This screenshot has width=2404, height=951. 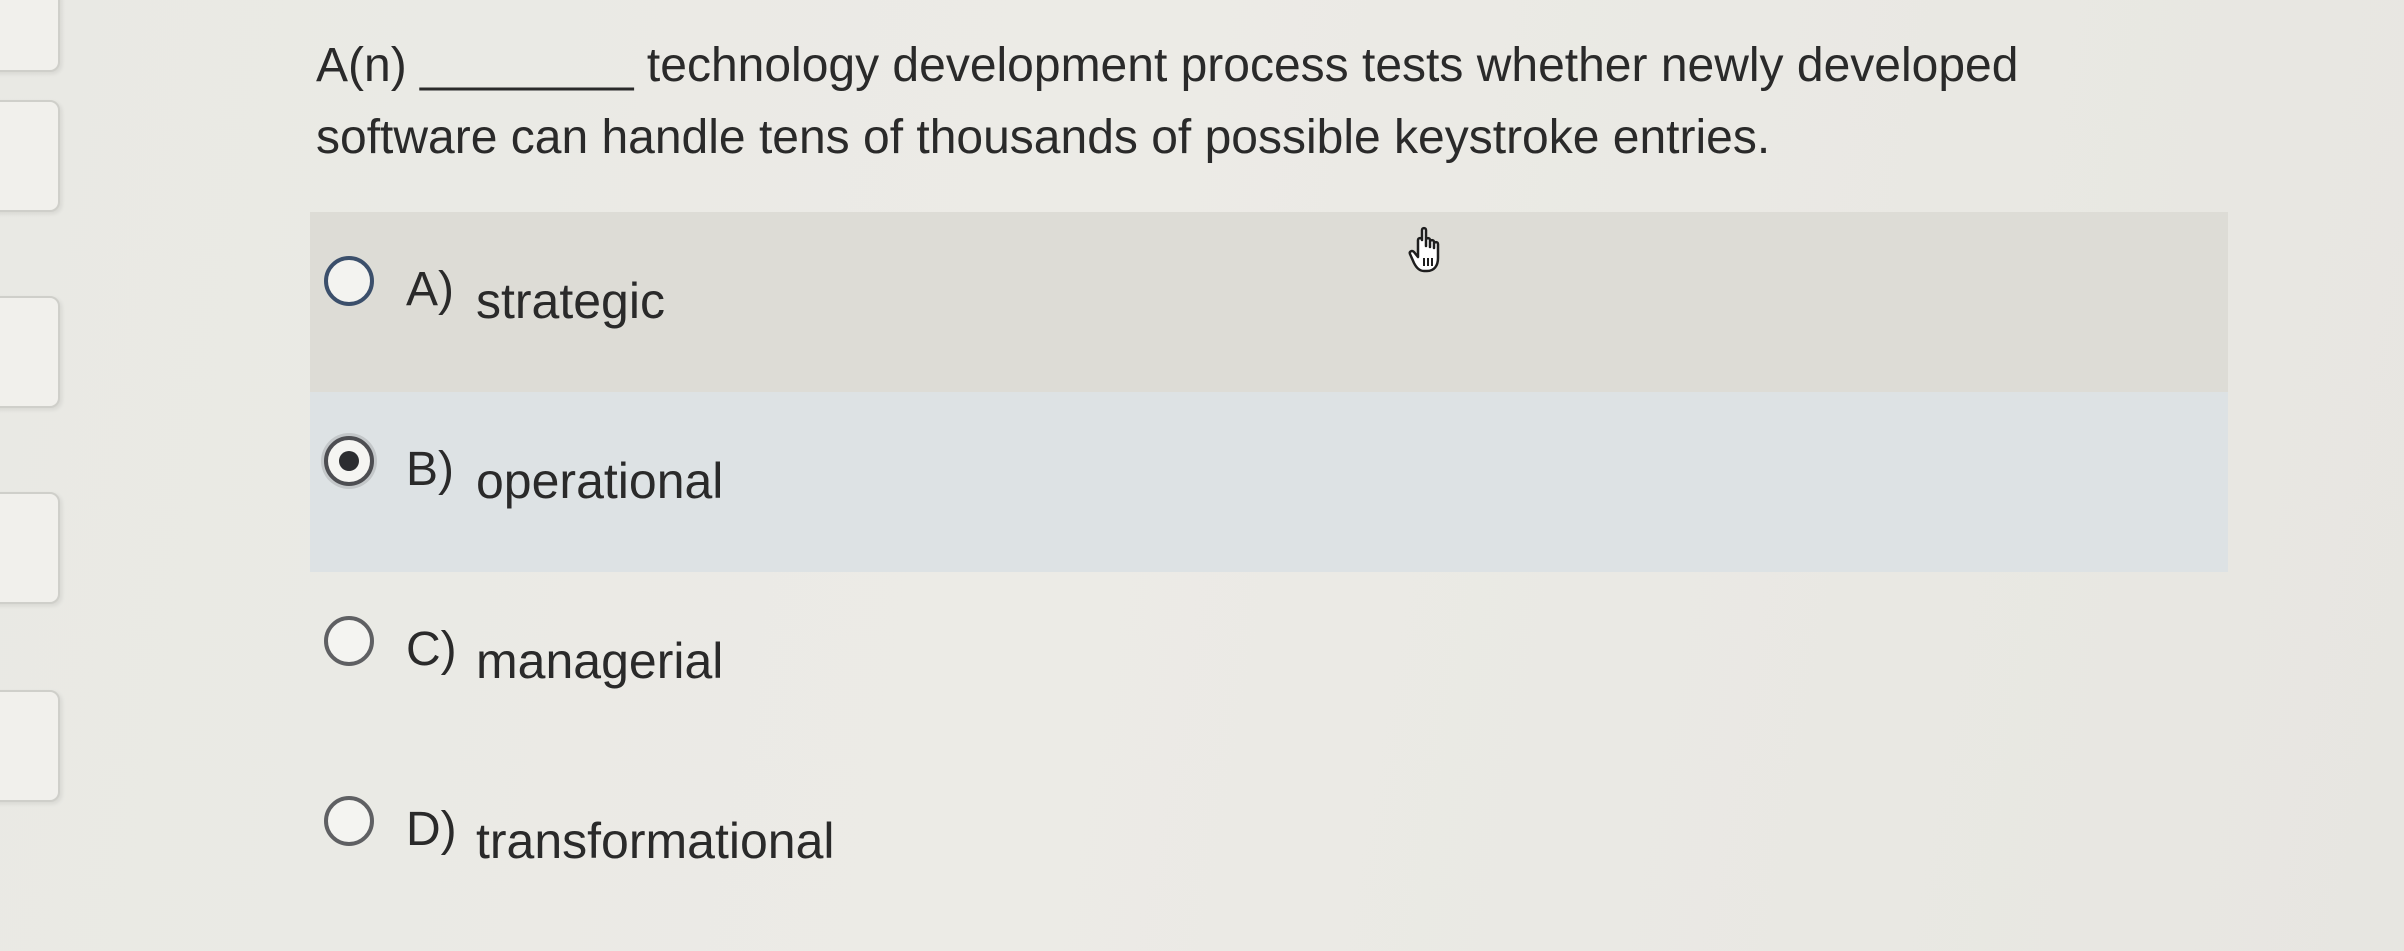 I want to click on option-letter: C), so click(x=431, y=649).